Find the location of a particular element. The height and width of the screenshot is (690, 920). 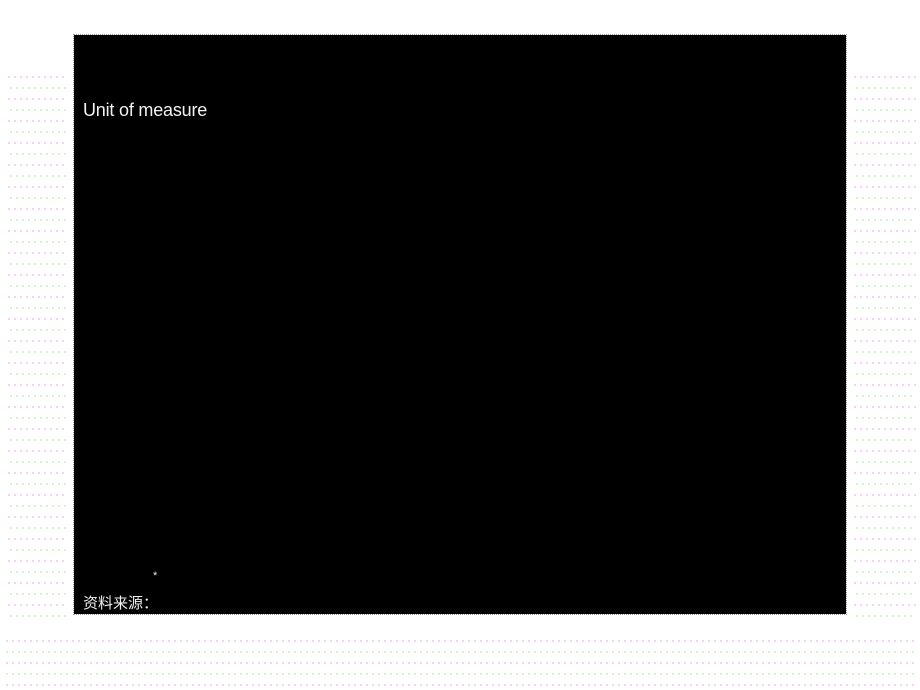

margin-dots-right-pink is located at coordinates (884, 346).